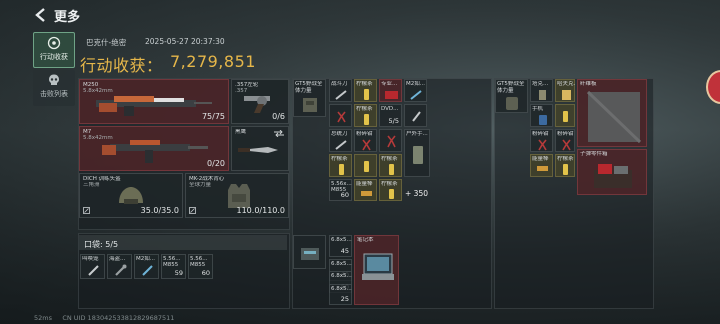 The width and height of the screenshot is (720, 324). What do you see at coordinates (340, 190) in the screenshot?
I see `rig-item: 5.56x... M855 60` at bounding box center [340, 190].